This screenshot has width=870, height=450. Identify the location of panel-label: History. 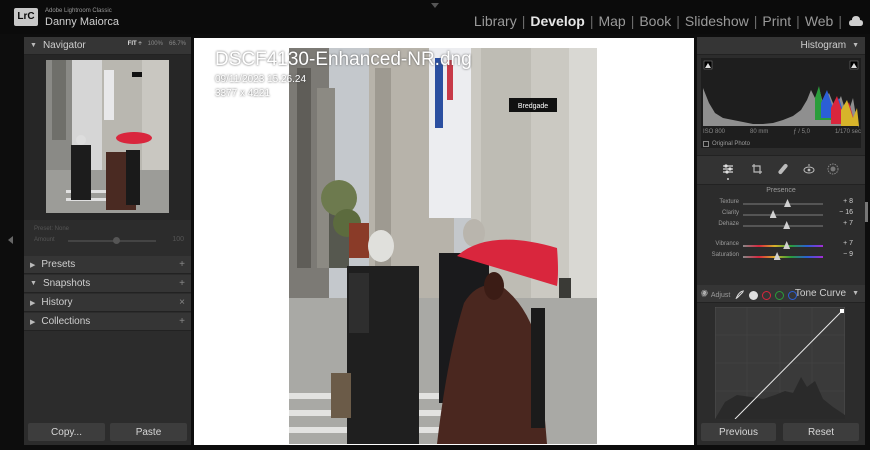
(57, 302).